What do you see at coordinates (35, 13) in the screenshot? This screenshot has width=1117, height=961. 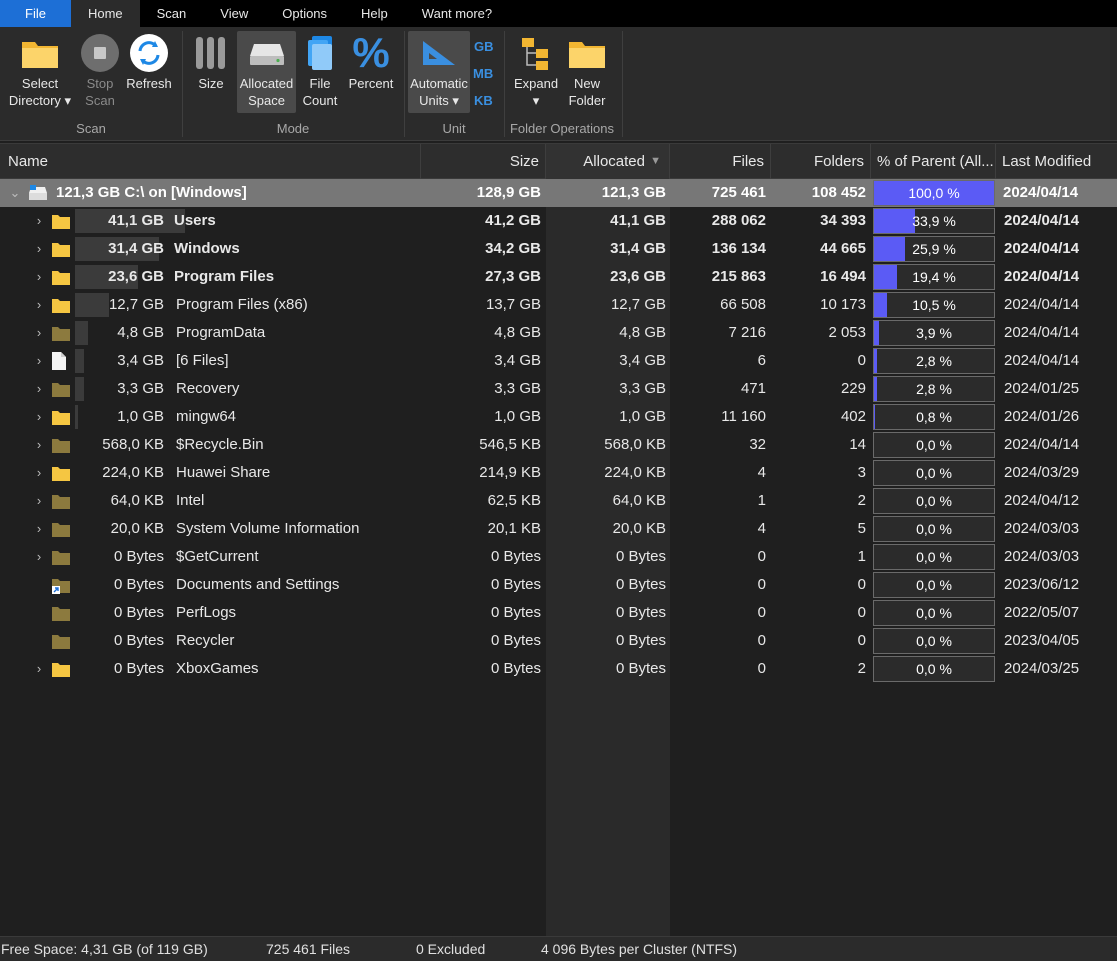 I see `menu-file: File` at bounding box center [35, 13].